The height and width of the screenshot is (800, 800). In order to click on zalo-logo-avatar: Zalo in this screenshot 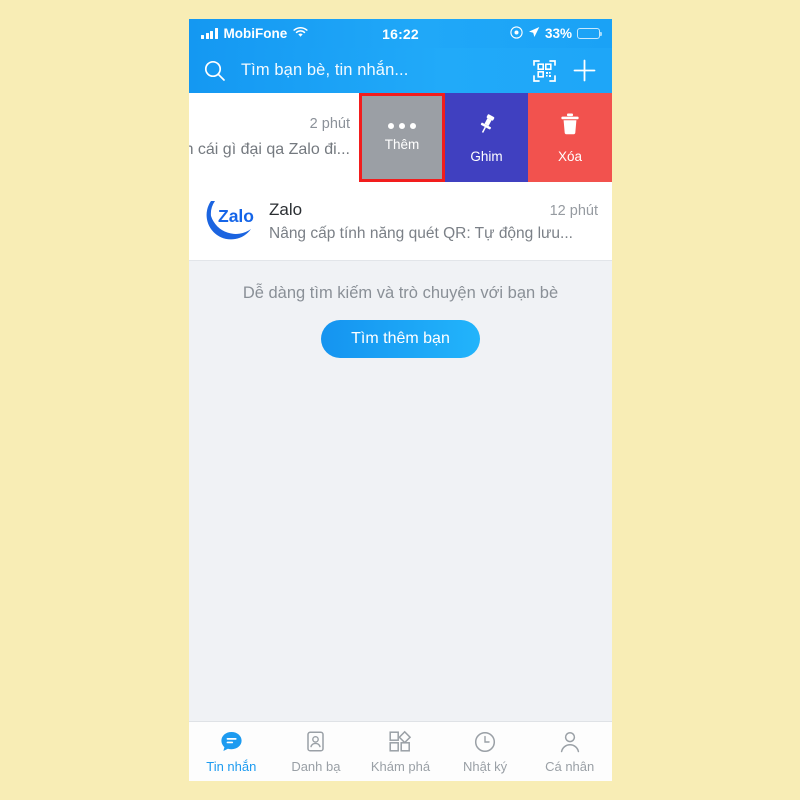, I will do `click(229, 221)`.